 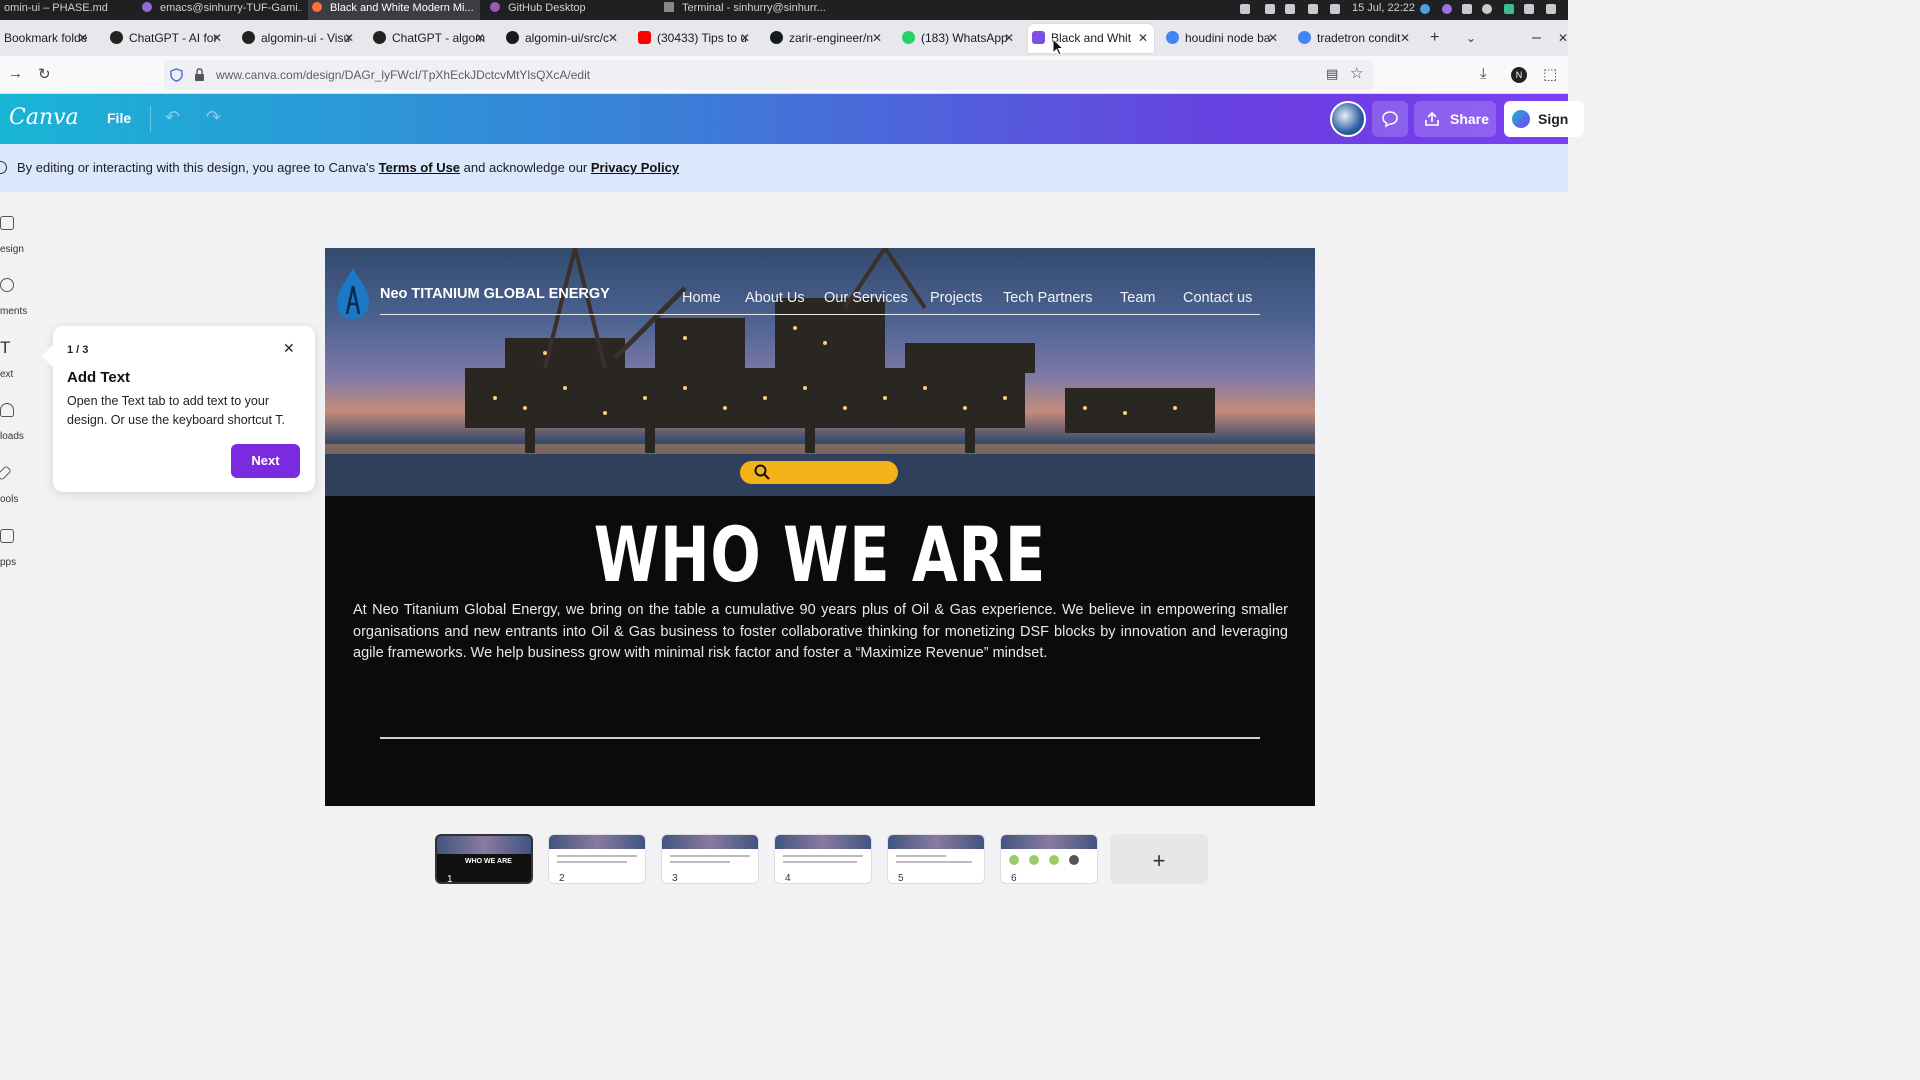 I want to click on browser-tab: (30433) Tips to u ✕, so click(x=695, y=38).